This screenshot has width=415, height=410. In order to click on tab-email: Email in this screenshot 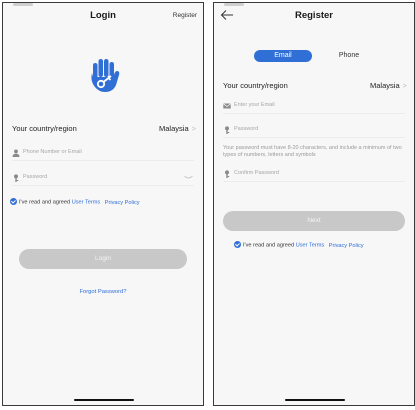, I will do `click(283, 56)`.